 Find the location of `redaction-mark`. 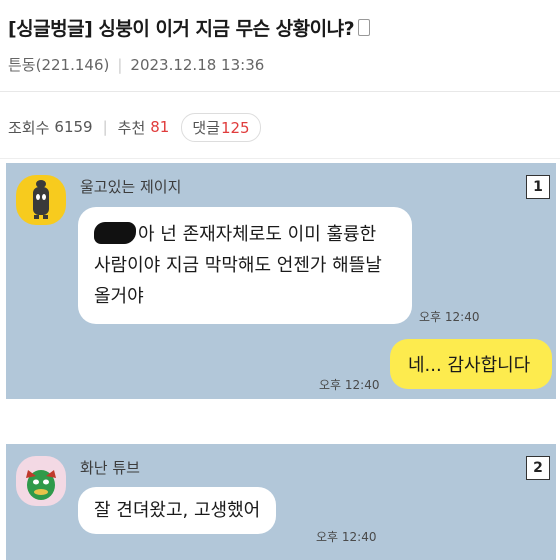

redaction-mark is located at coordinates (115, 233).